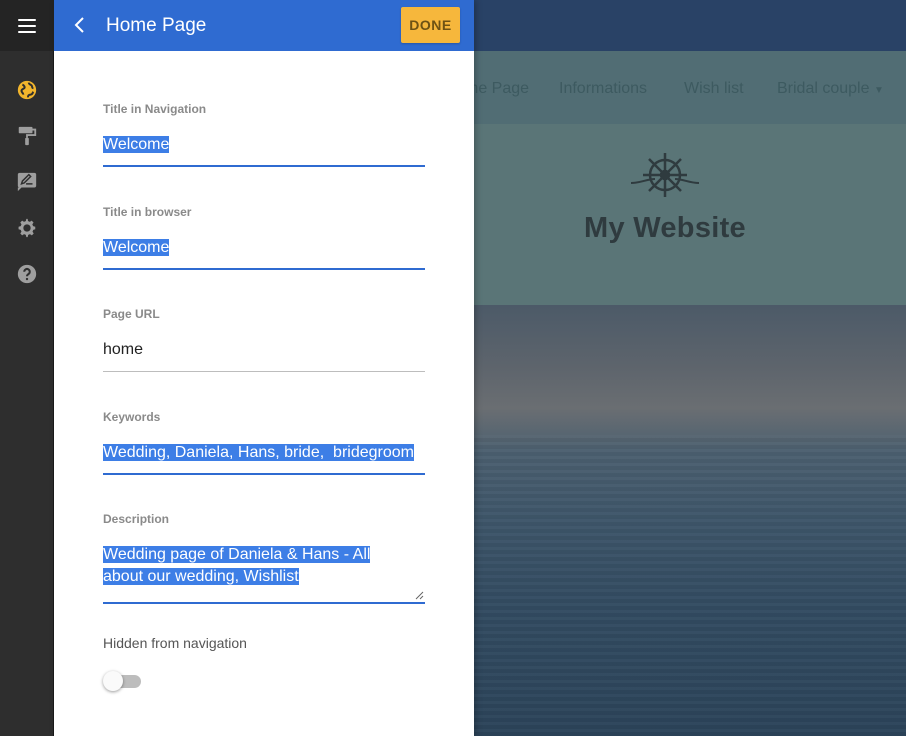 The width and height of the screenshot is (906, 736). Describe the element at coordinates (264, 150) in the screenshot. I see `nav-title-input: Welcome` at that location.